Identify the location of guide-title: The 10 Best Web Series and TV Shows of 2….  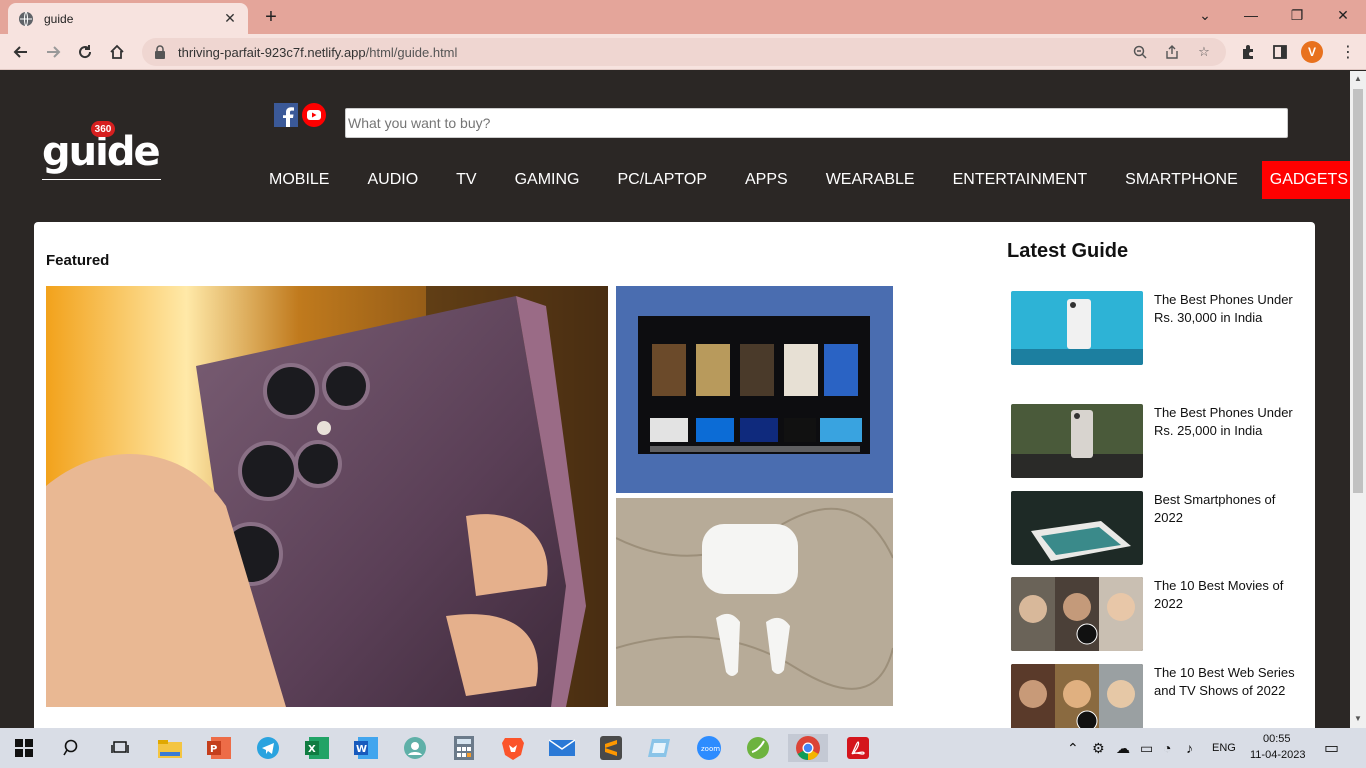
(1226, 682).